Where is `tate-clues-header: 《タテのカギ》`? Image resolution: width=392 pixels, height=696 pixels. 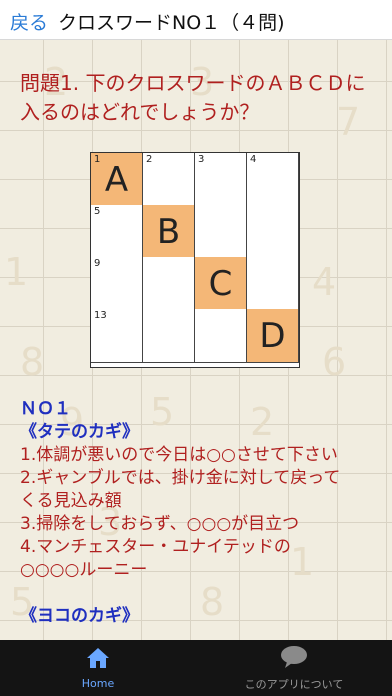 tate-clues-header: 《タテのカギ》 is located at coordinates (79, 432).